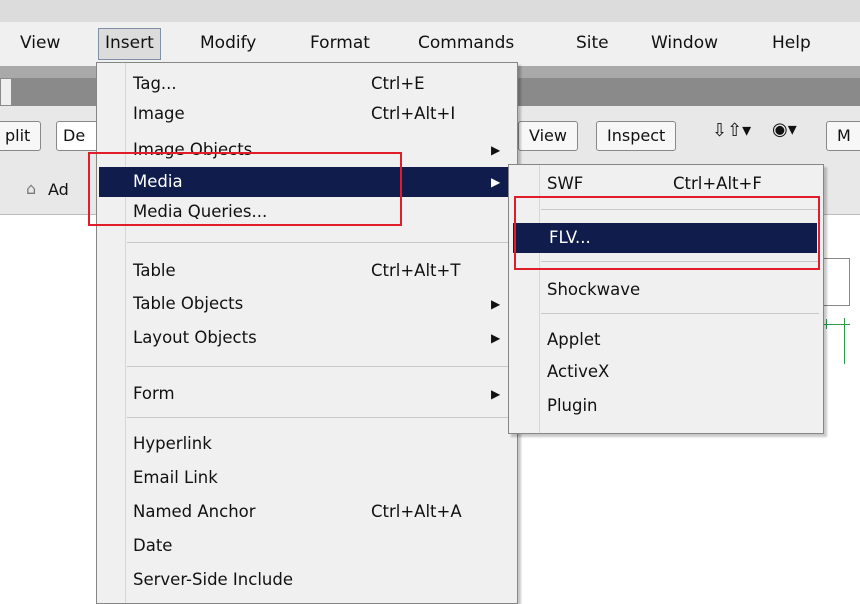 The width and height of the screenshot is (860, 604). Describe the element at coordinates (306, 394) in the screenshot. I see `menu-item-form: Form ▶` at that location.